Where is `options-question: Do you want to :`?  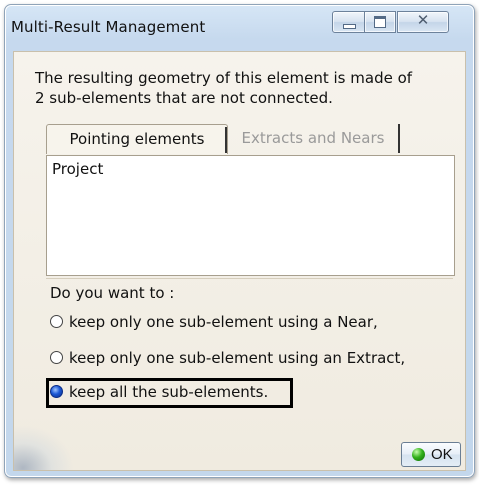 options-question: Do you want to : is located at coordinates (112, 293).